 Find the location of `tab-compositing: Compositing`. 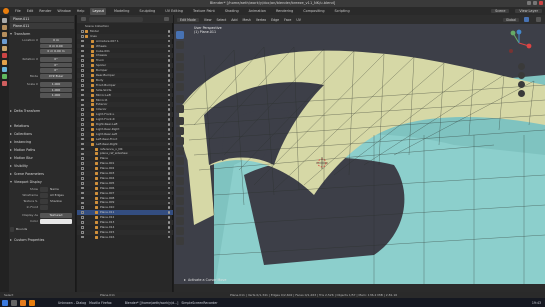

tab-compositing: Compositing is located at coordinates (313, 11).